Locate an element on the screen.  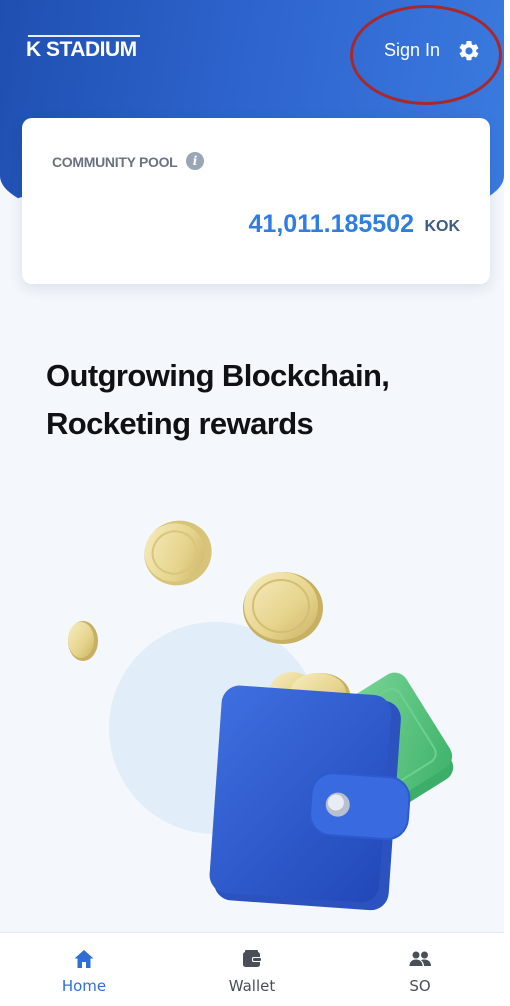
nav-item-home: Home is located at coordinates (84, 969).